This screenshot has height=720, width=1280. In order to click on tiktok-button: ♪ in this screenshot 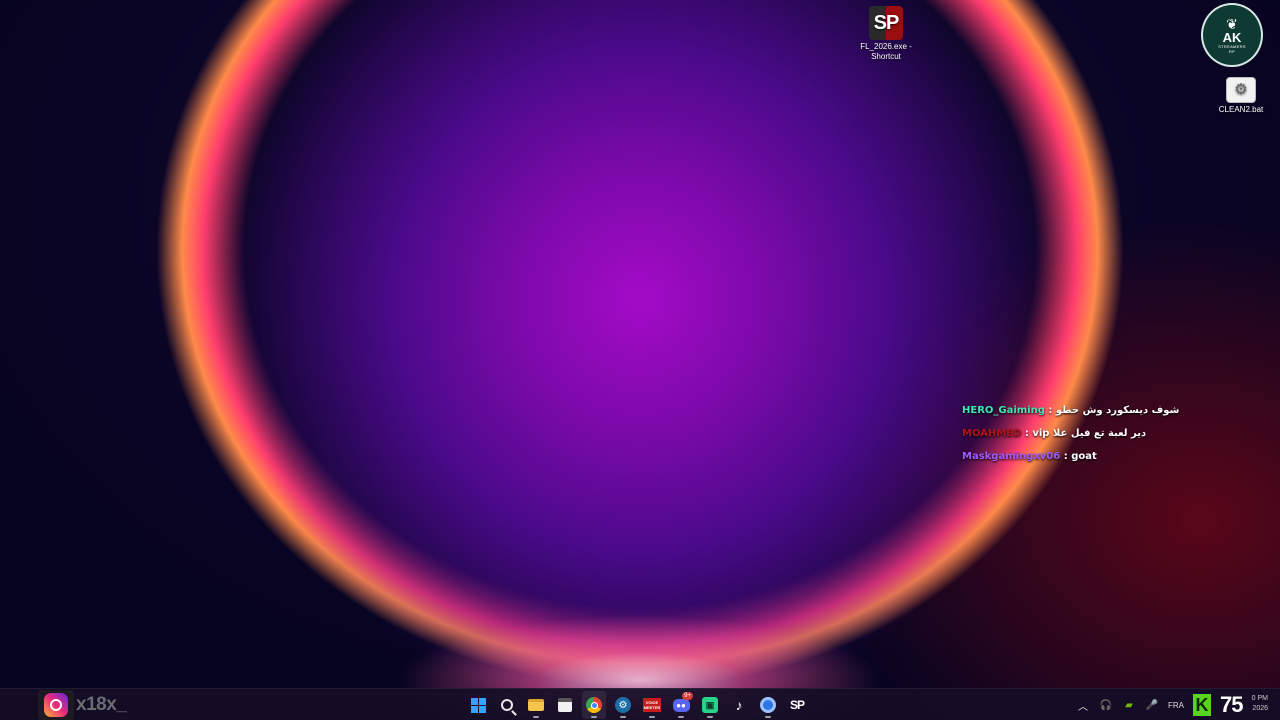, I will do `click(739, 705)`.